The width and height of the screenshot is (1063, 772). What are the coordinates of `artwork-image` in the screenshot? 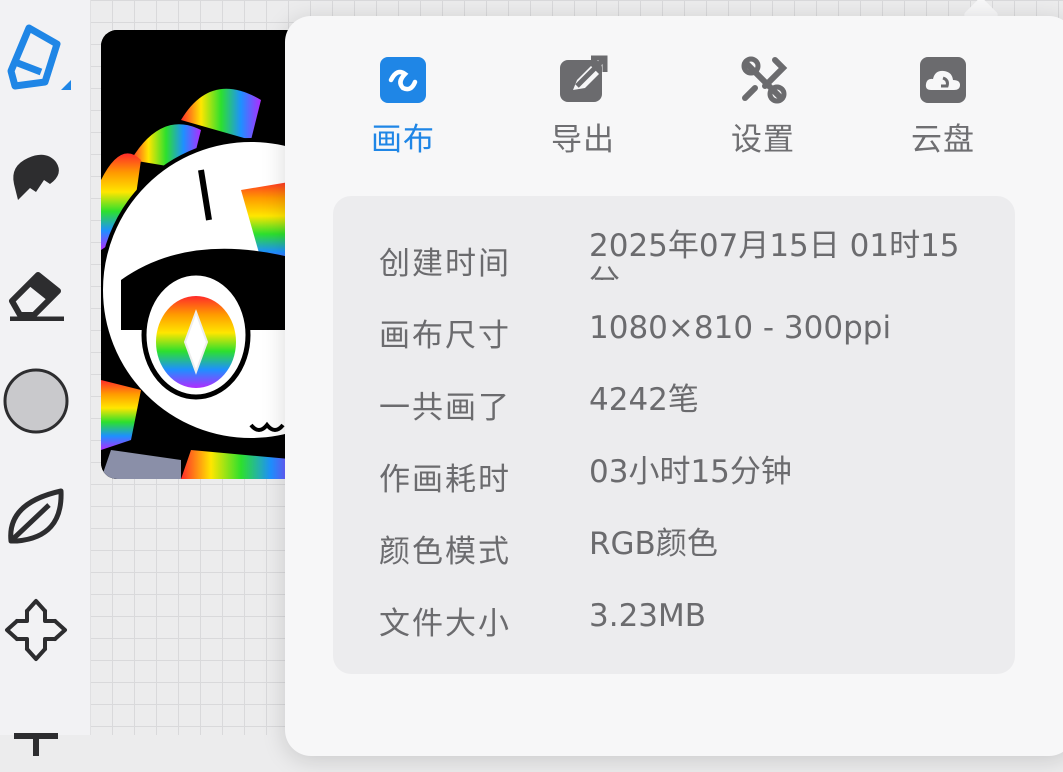 It's located at (201, 254).